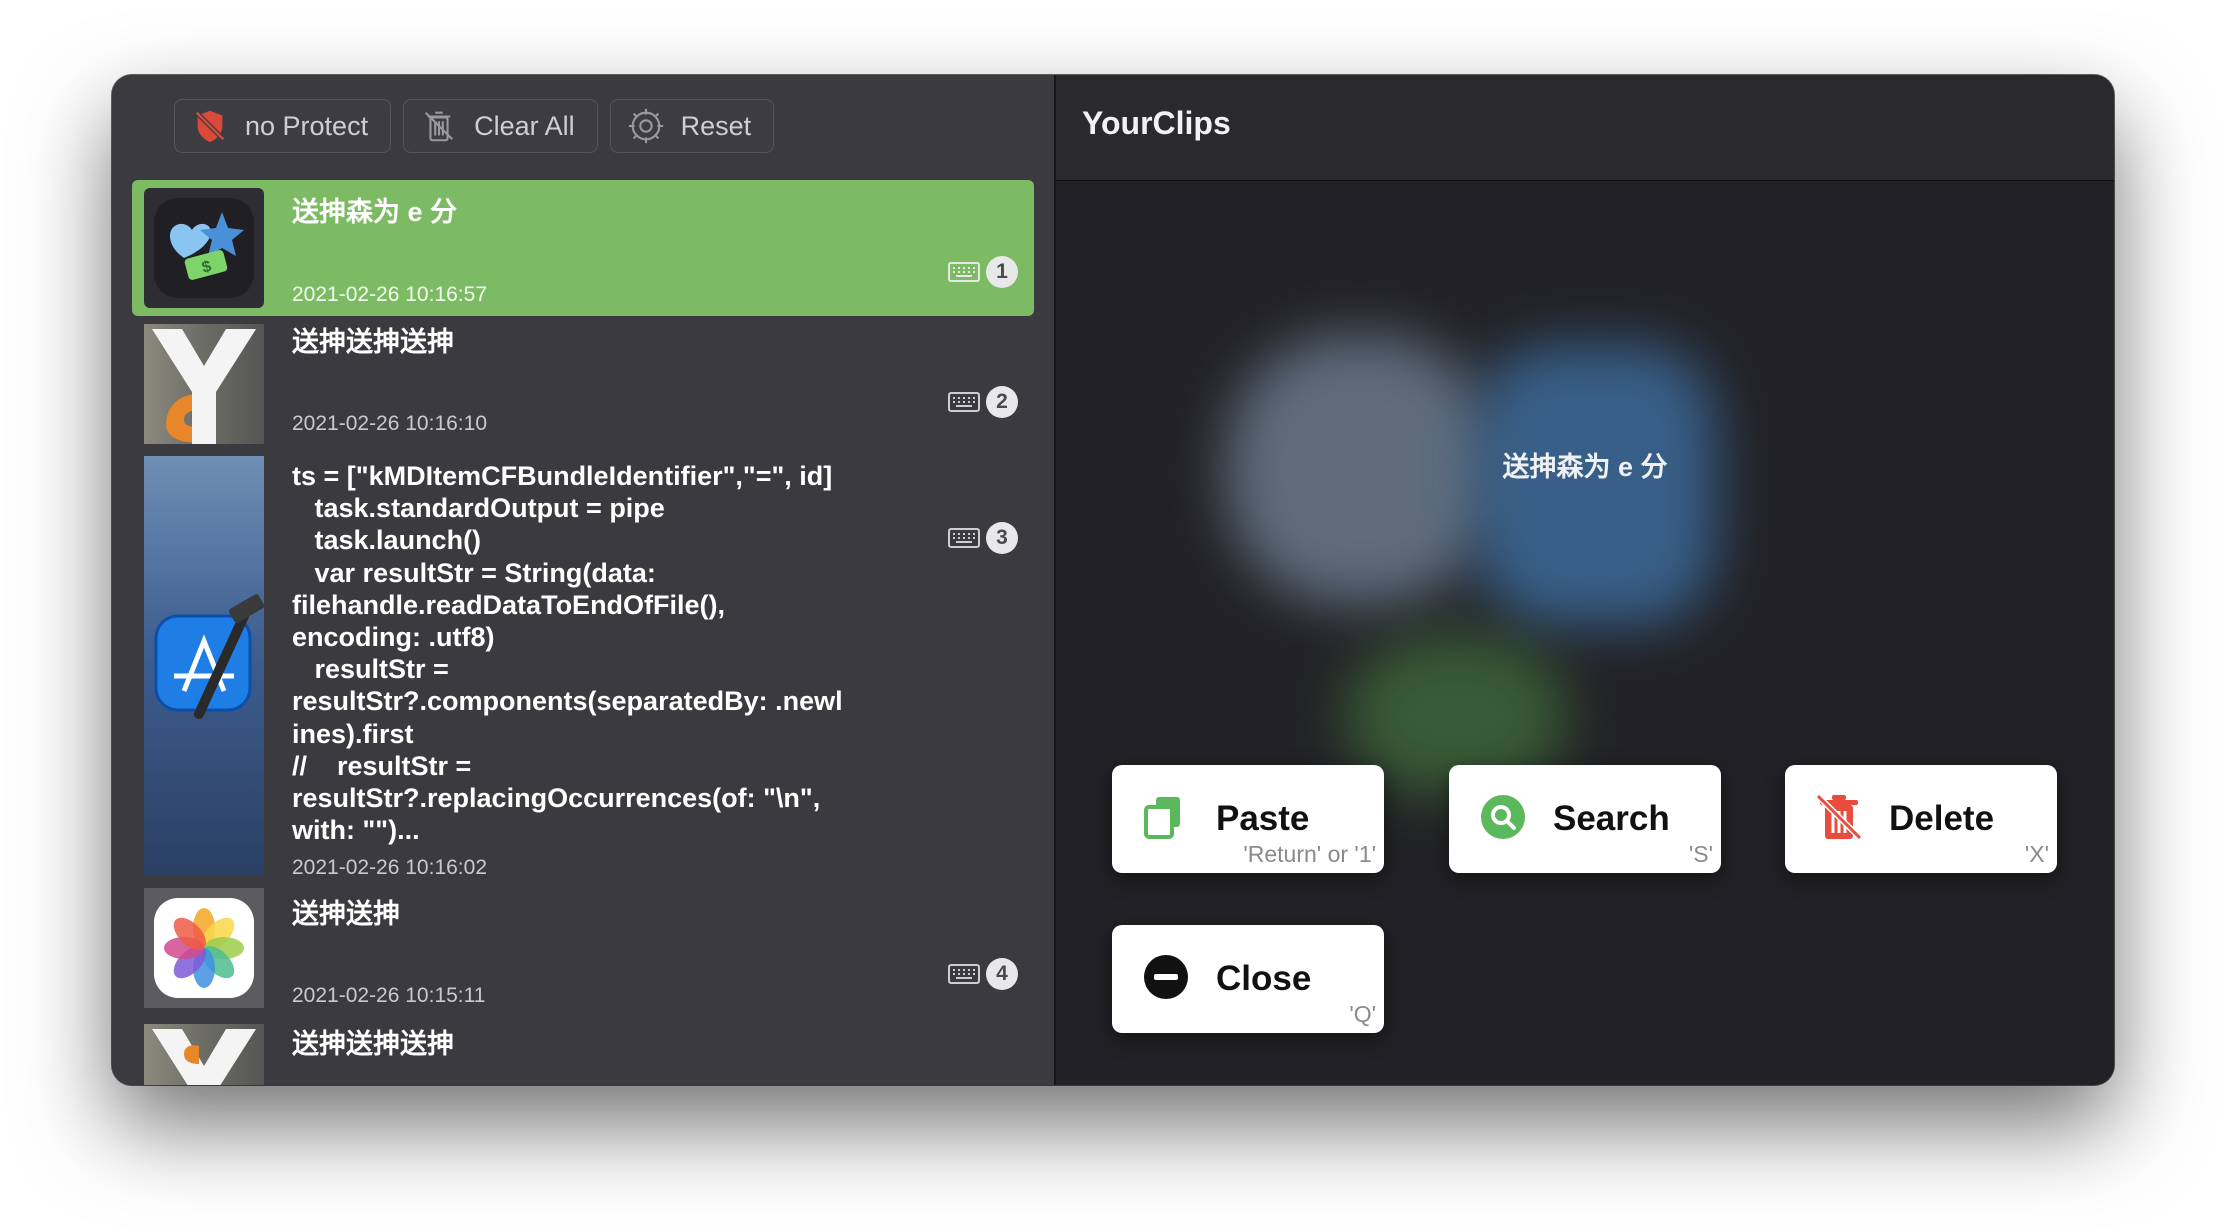 This screenshot has height=1232, width=2224. What do you see at coordinates (389, 995) in the screenshot?
I see `clip-date: 2021-02-26 10:15:11` at bounding box center [389, 995].